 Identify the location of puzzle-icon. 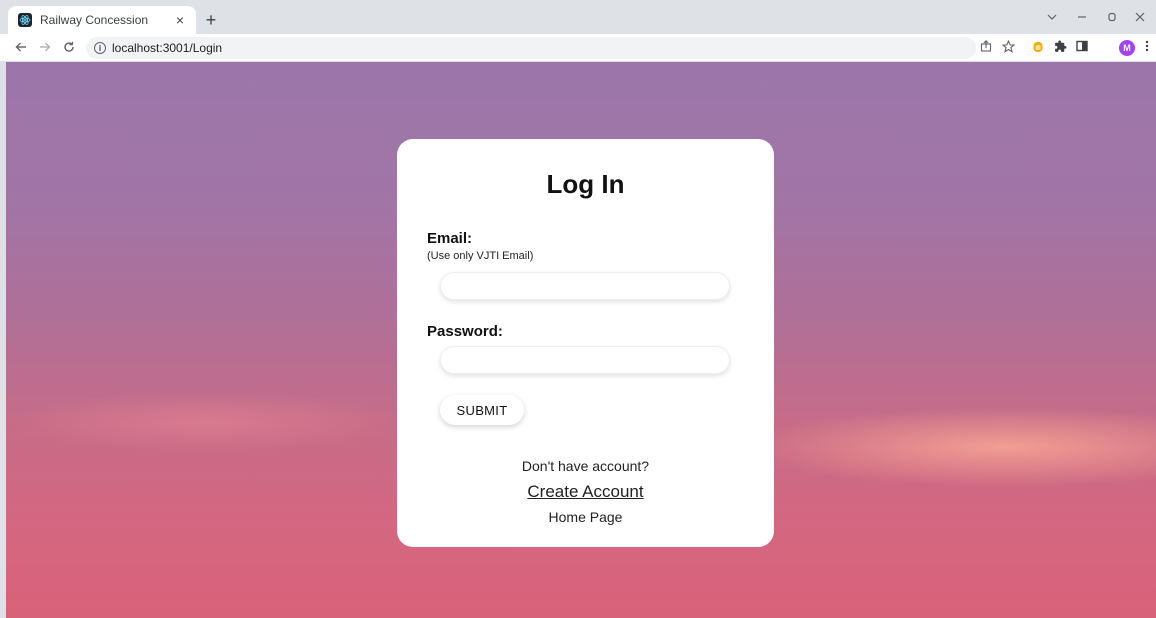
(1060, 48).